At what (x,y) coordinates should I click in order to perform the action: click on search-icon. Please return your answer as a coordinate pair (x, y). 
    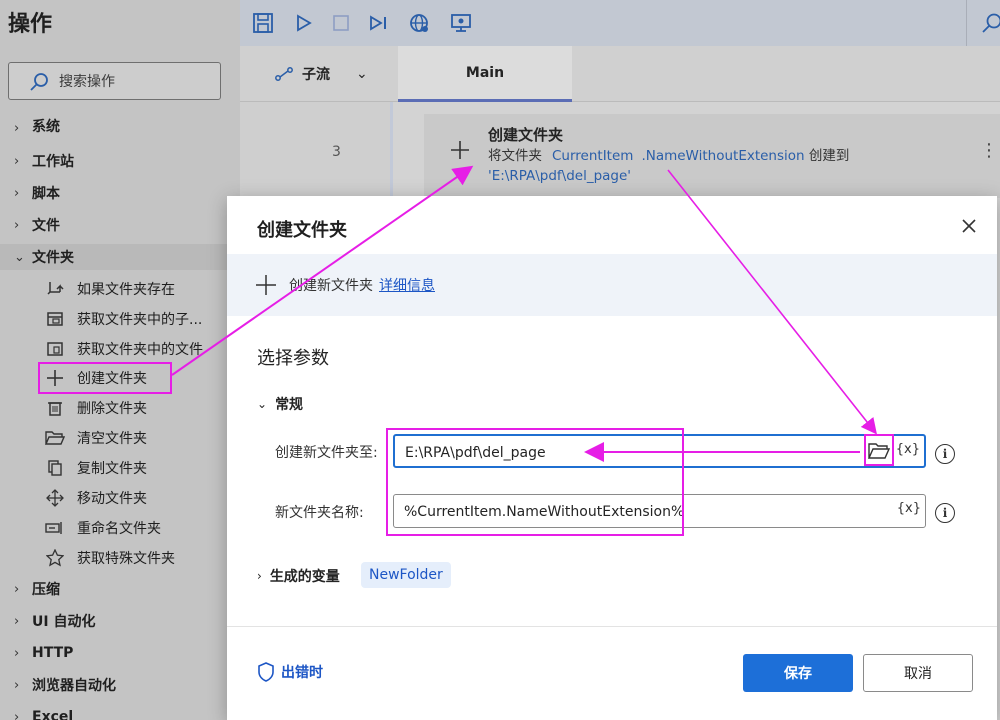
    Looking at the image, I should click on (39, 82).